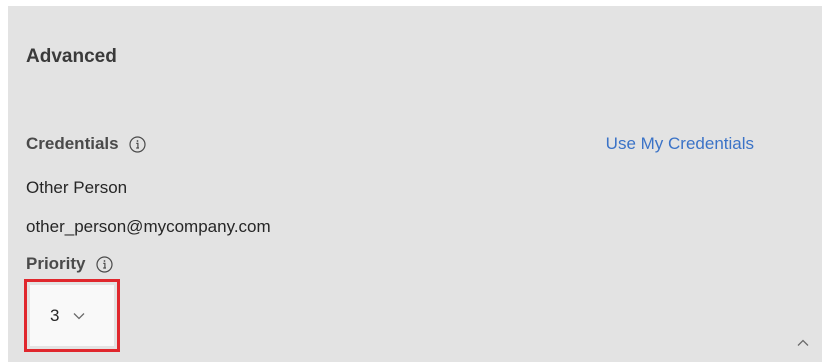 The image size is (822, 362). What do you see at coordinates (148, 226) in the screenshot?
I see `credentials-email: other_person@mycompany.com` at bounding box center [148, 226].